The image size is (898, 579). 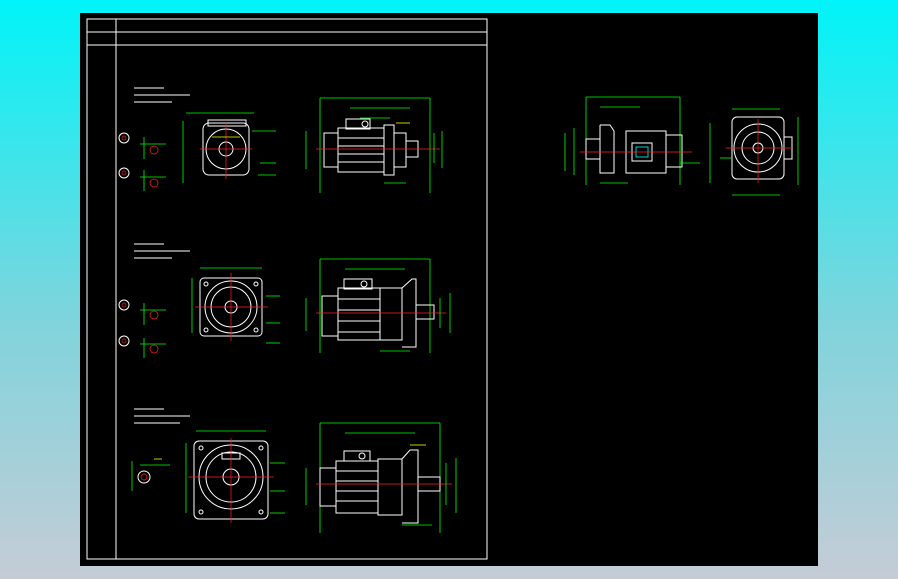 What do you see at coordinates (162, 251) in the screenshot?
I see `row-2-notes` at bounding box center [162, 251].